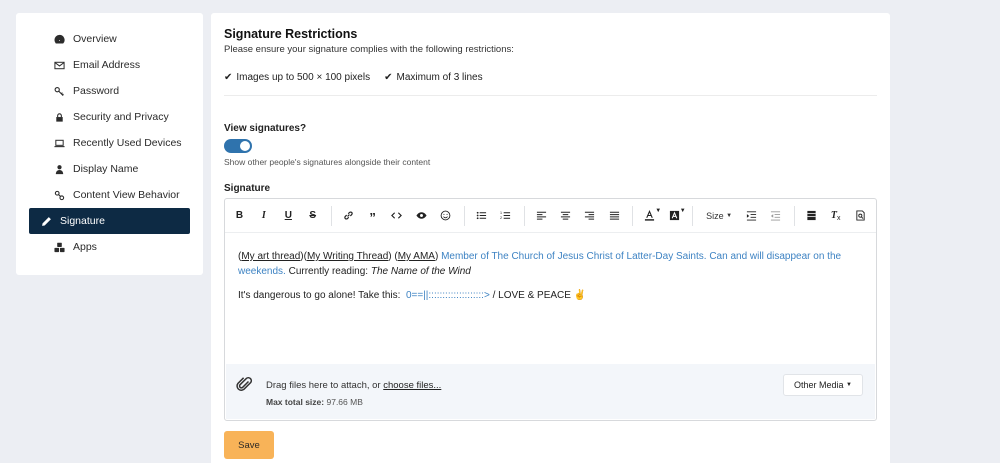 This screenshot has width=1000, height=463. What do you see at coordinates (445, 216) in the screenshot?
I see `emoji-icon` at bounding box center [445, 216].